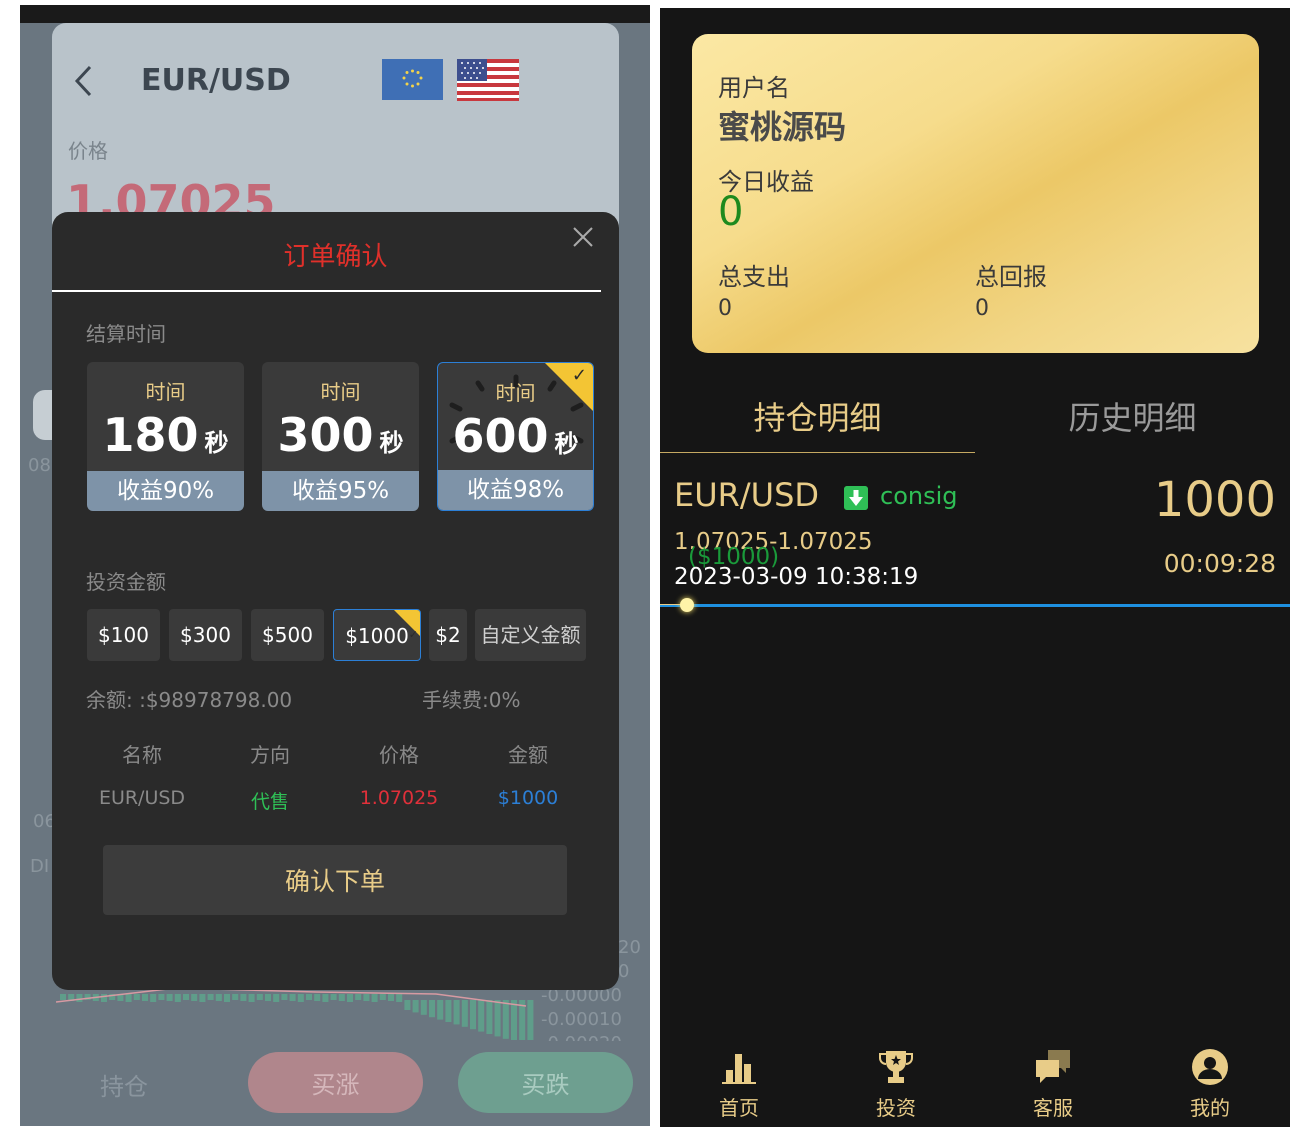  What do you see at coordinates (530, 635) in the screenshot?
I see `custom-amount-button: 自定义金额` at bounding box center [530, 635].